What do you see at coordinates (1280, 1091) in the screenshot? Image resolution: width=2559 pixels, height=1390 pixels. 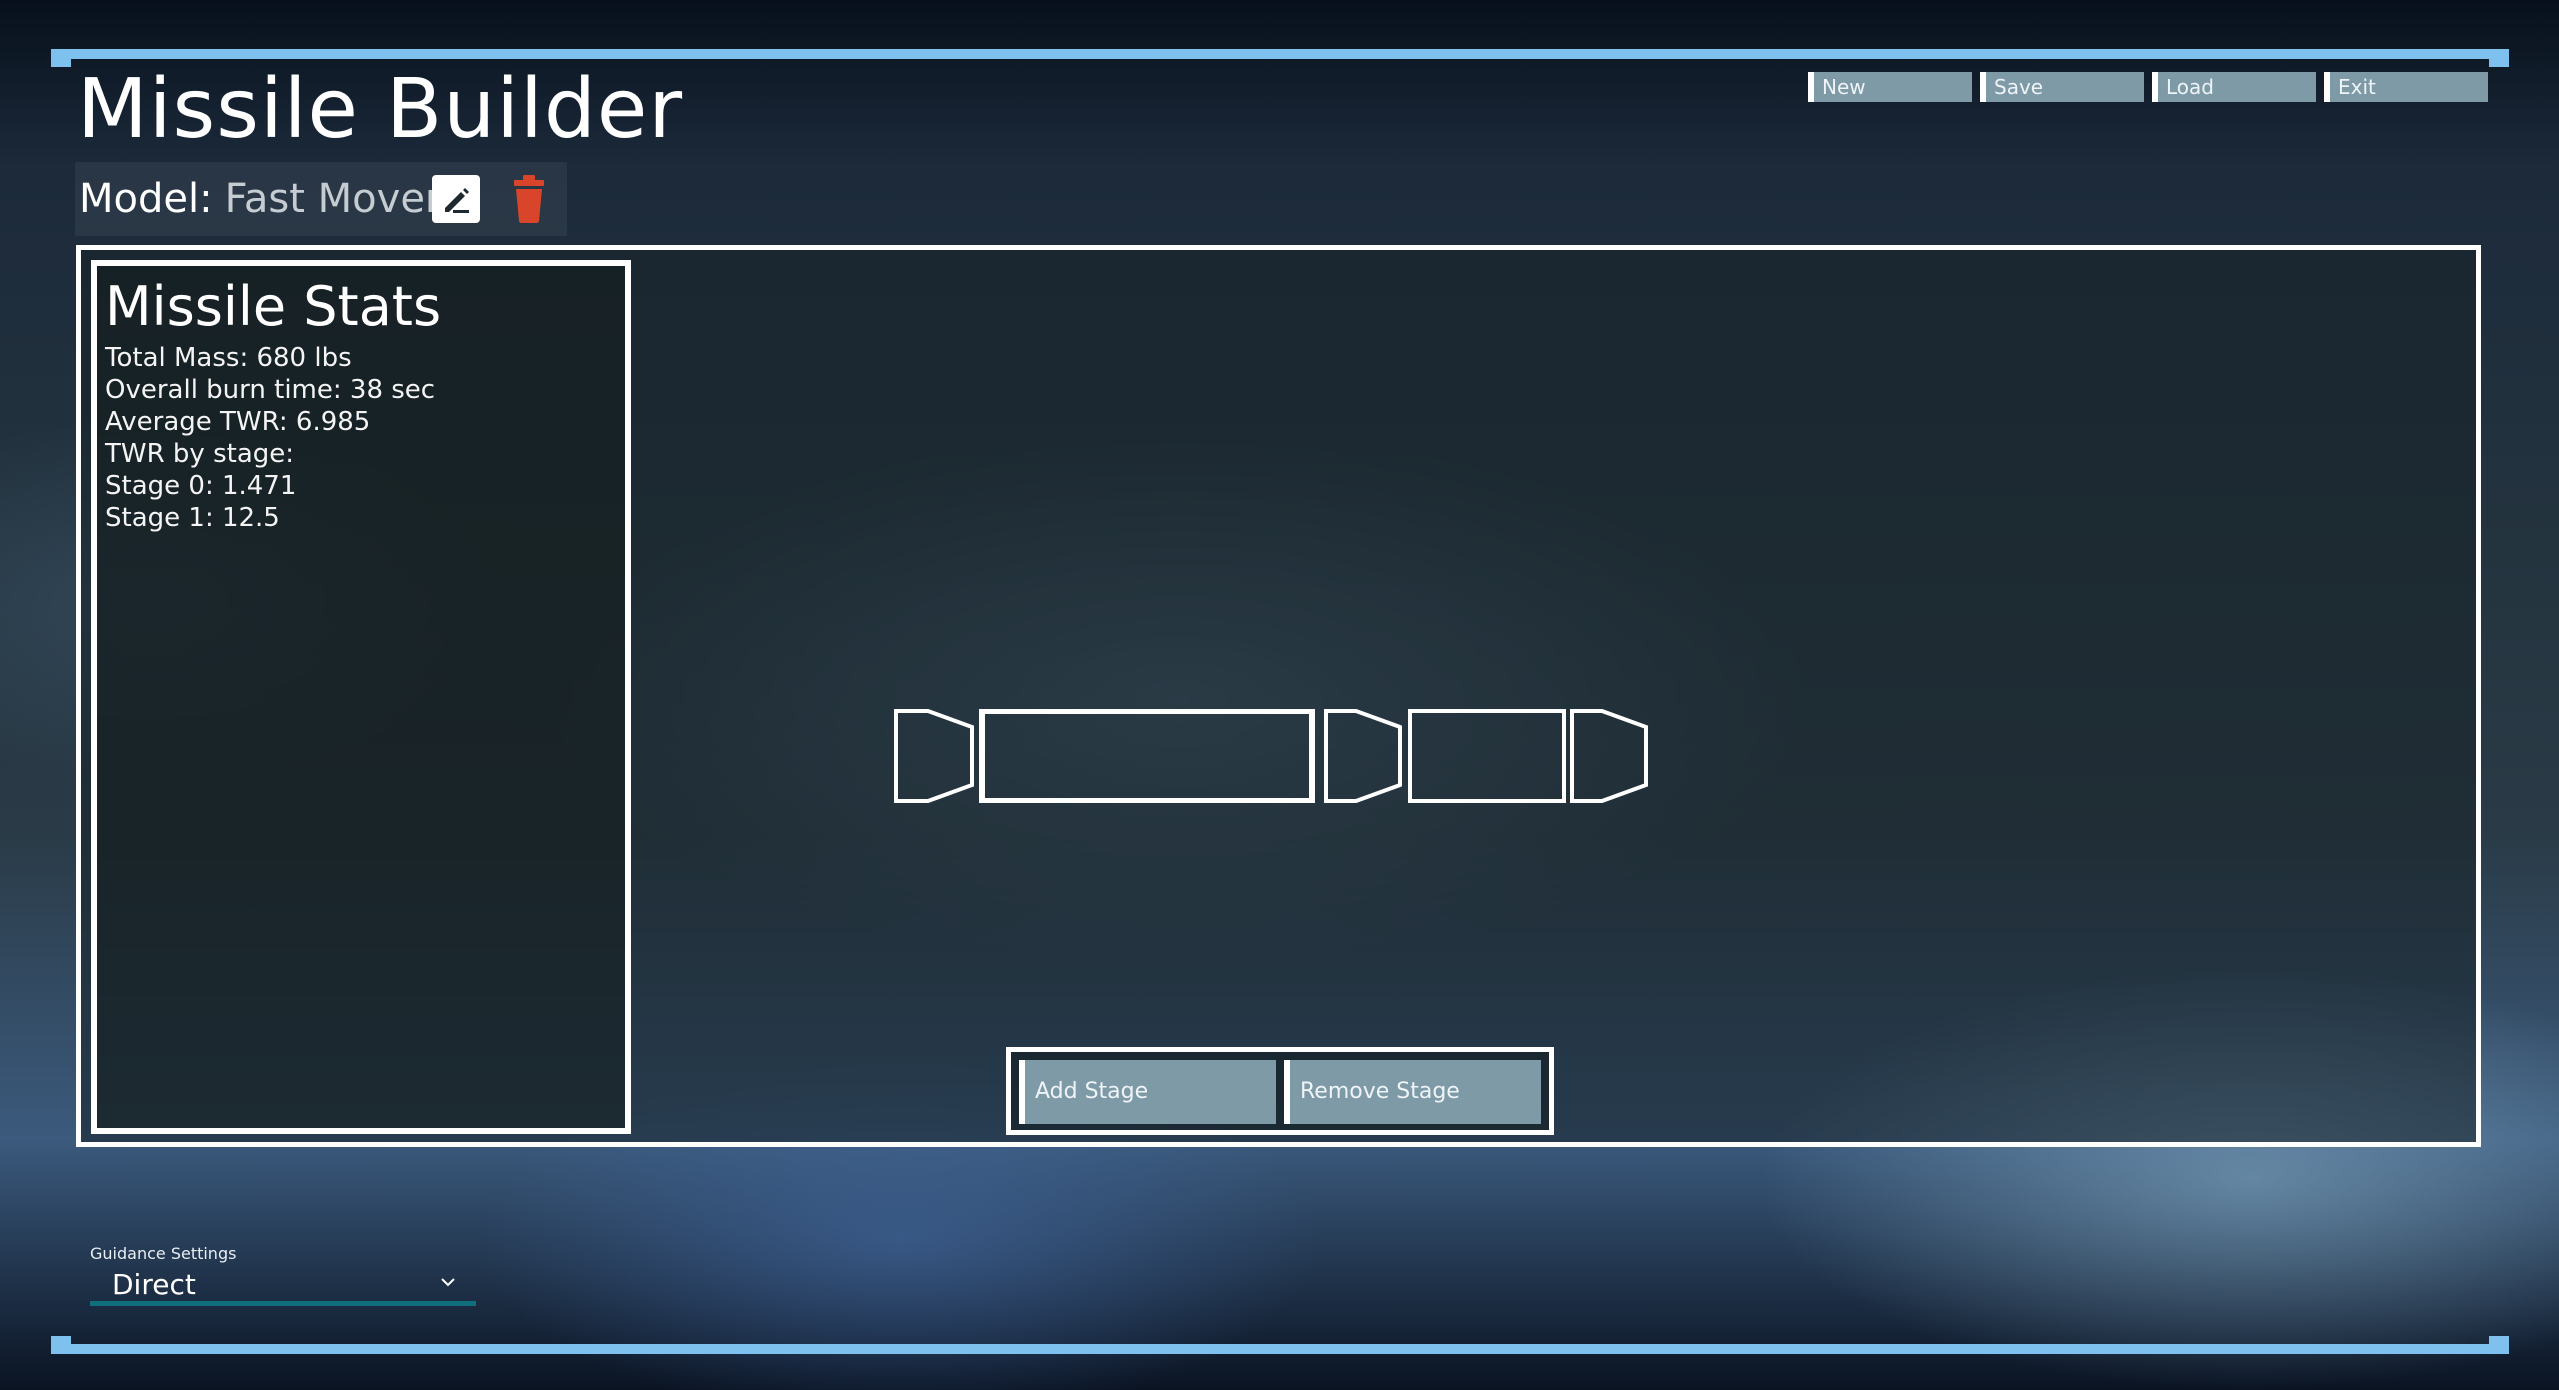 I see `stage-controls: Add Stage Remove Stage` at bounding box center [1280, 1091].